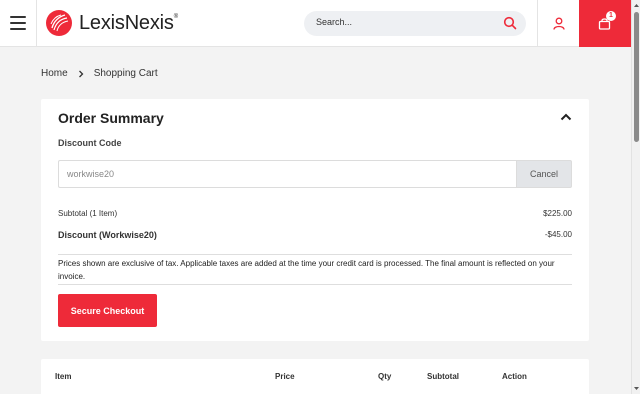 This screenshot has height=394, width=640. Describe the element at coordinates (544, 174) in the screenshot. I see `cancel-discount-button: Cancel` at that location.